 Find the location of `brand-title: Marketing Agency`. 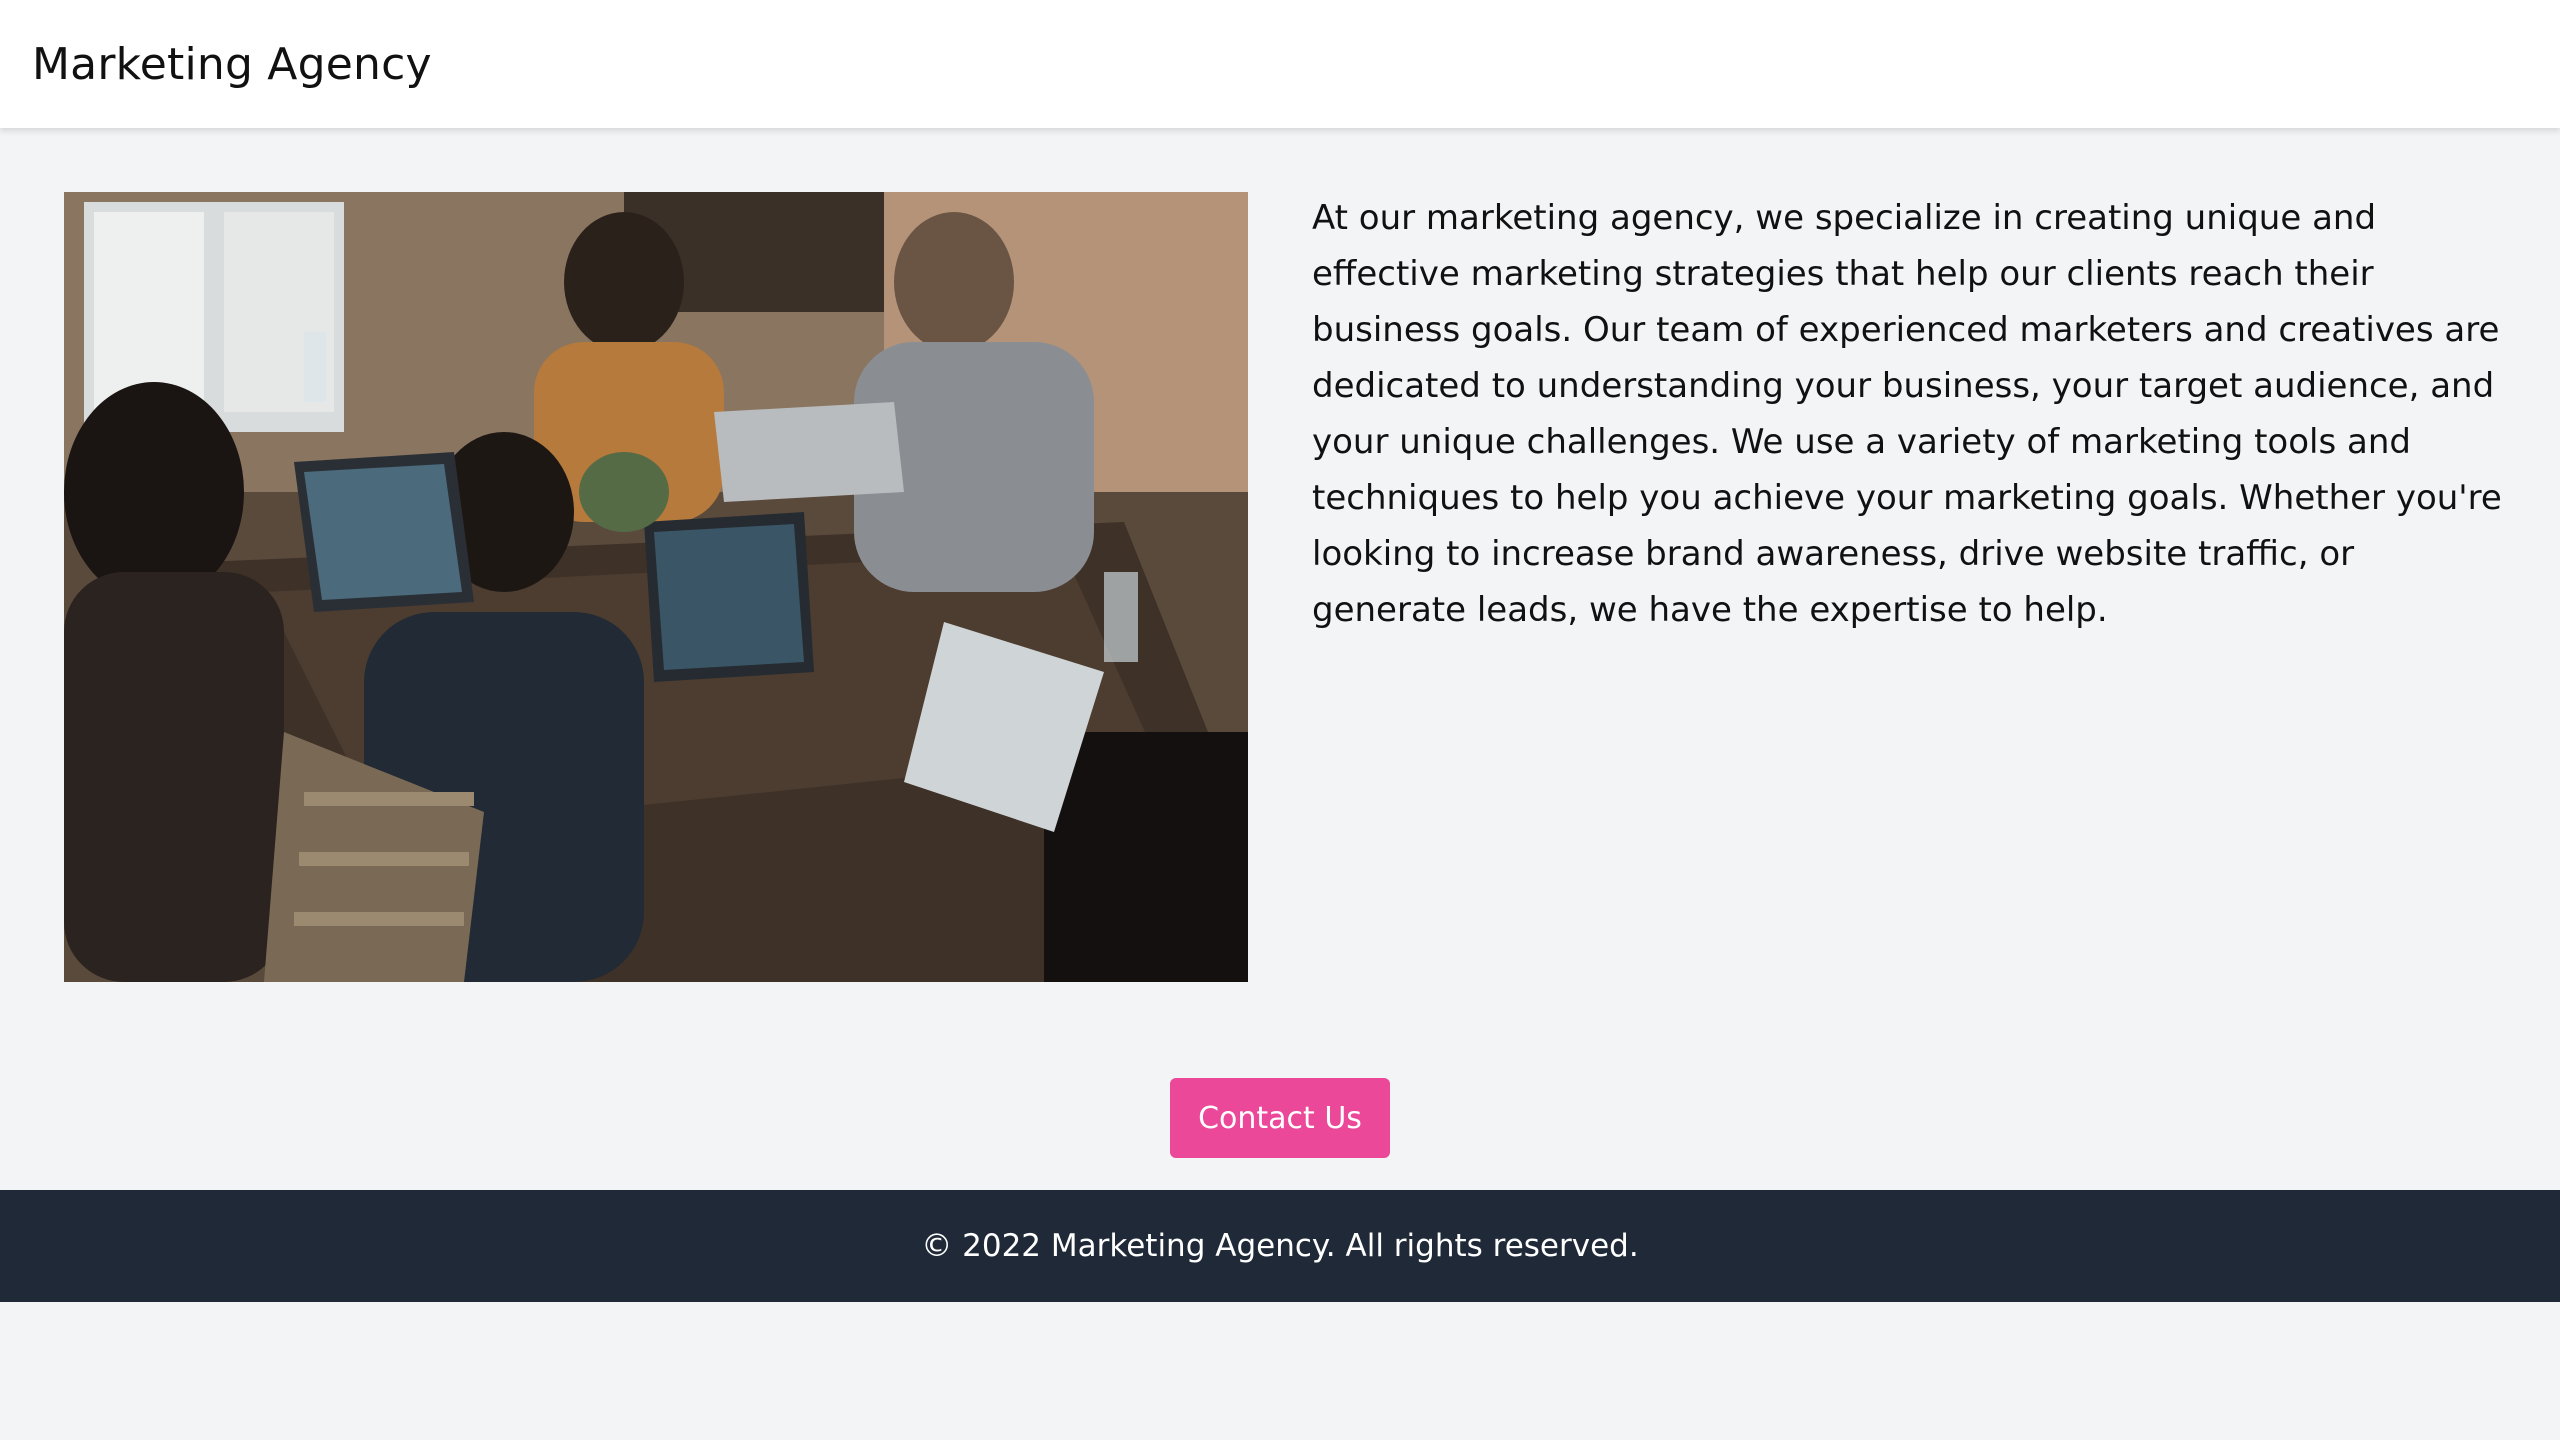

brand-title: Marketing Agency is located at coordinates (232, 64).